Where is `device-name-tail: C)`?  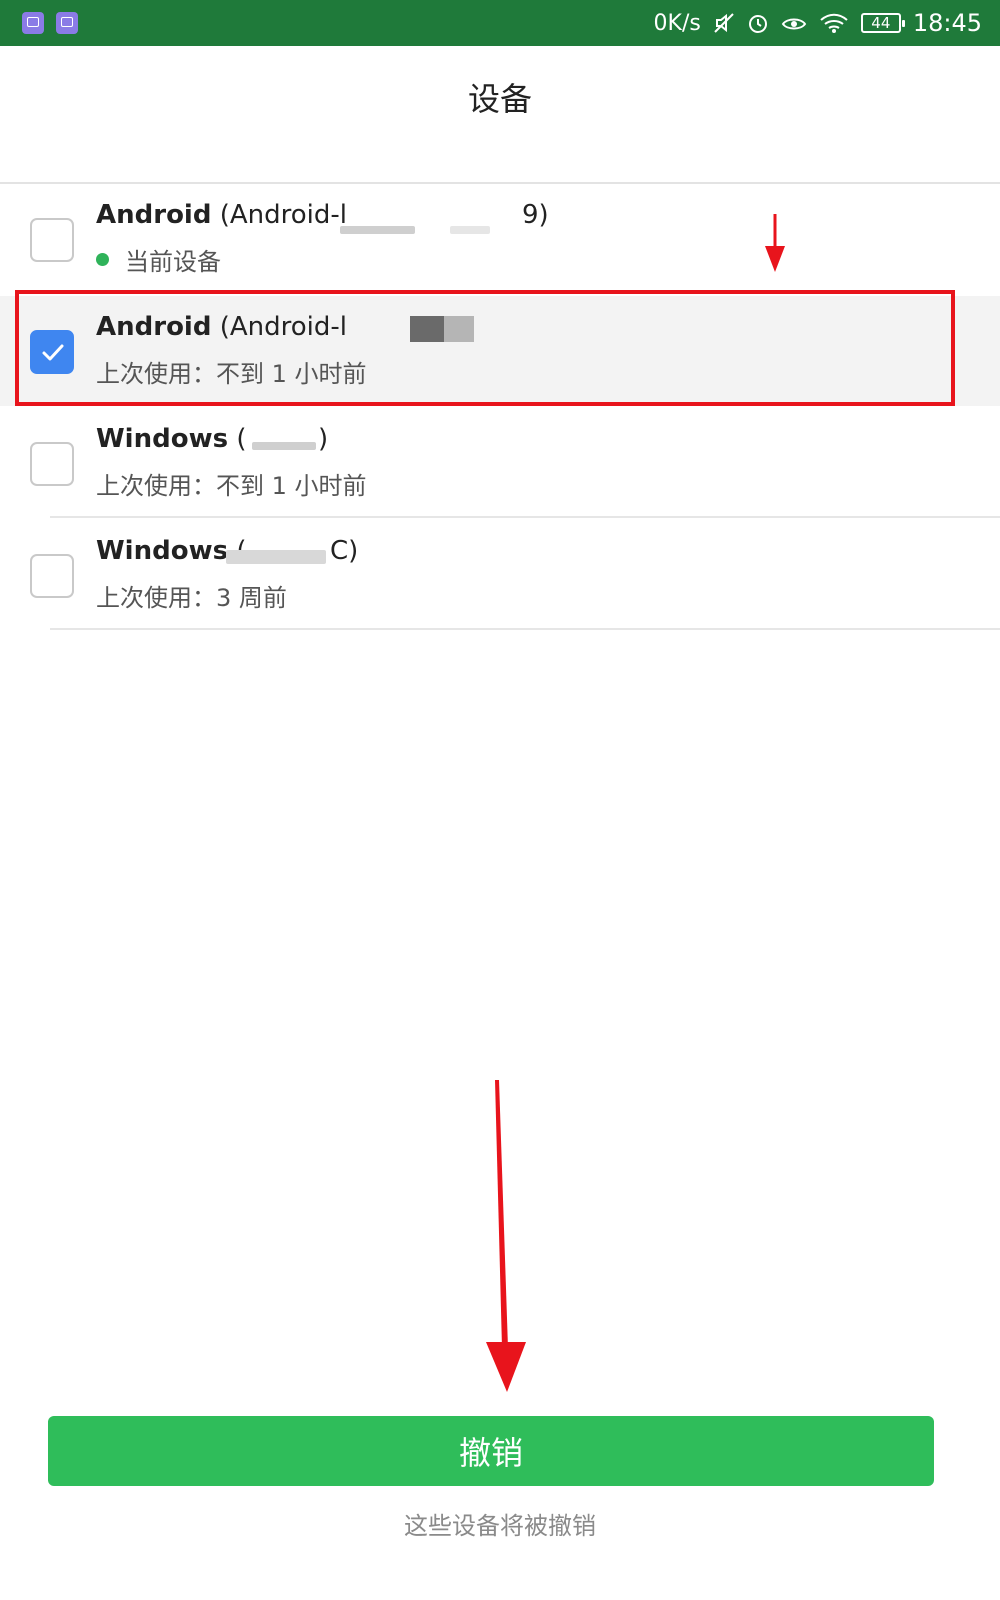 device-name-tail: C) is located at coordinates (344, 551).